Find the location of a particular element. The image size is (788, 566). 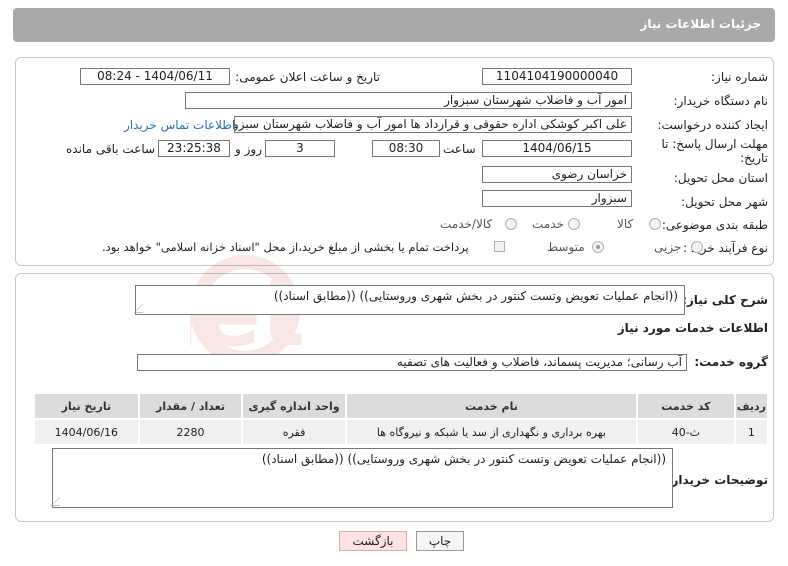

need-number-label: شماره نیاز: is located at coordinates (739, 77).